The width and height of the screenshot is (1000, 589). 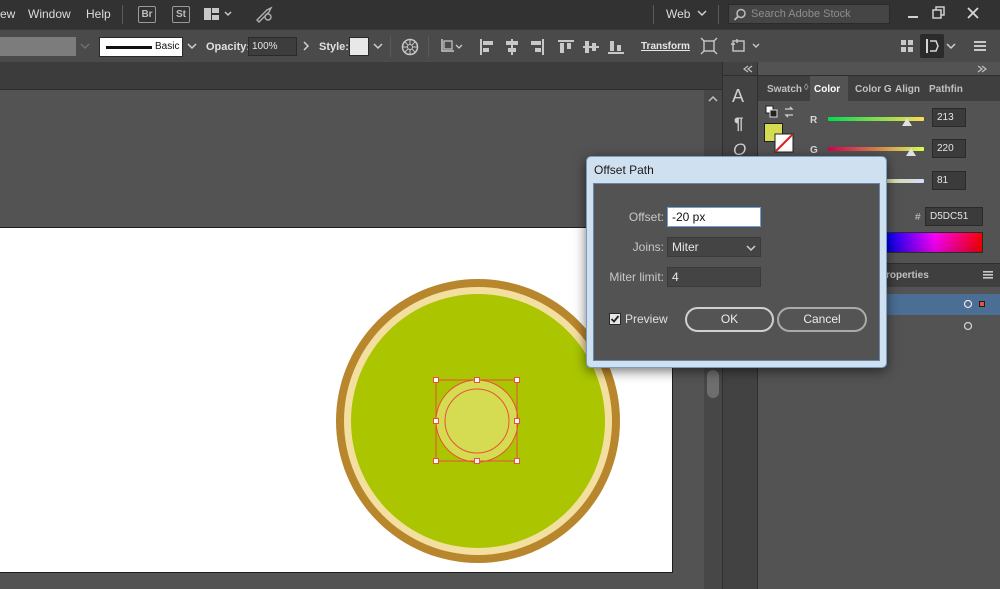 I want to click on color-spectrum, so click(x=934, y=242).